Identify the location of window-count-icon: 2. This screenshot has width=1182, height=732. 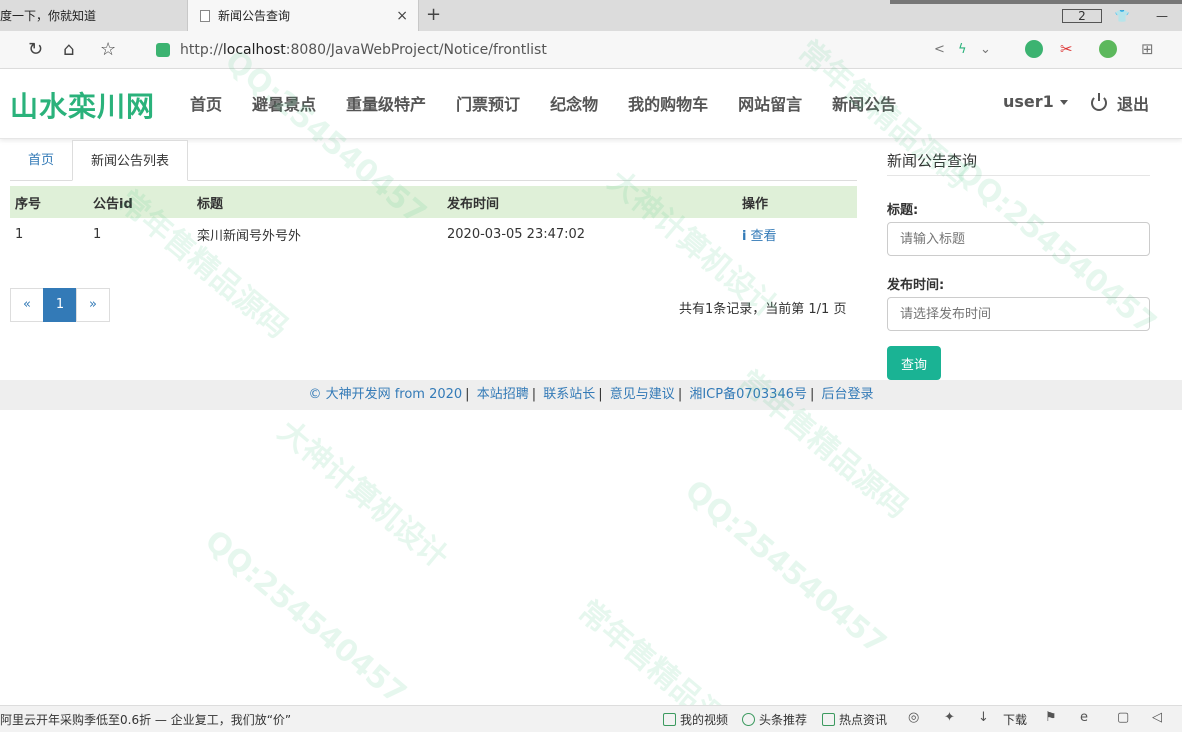
(1082, 15).